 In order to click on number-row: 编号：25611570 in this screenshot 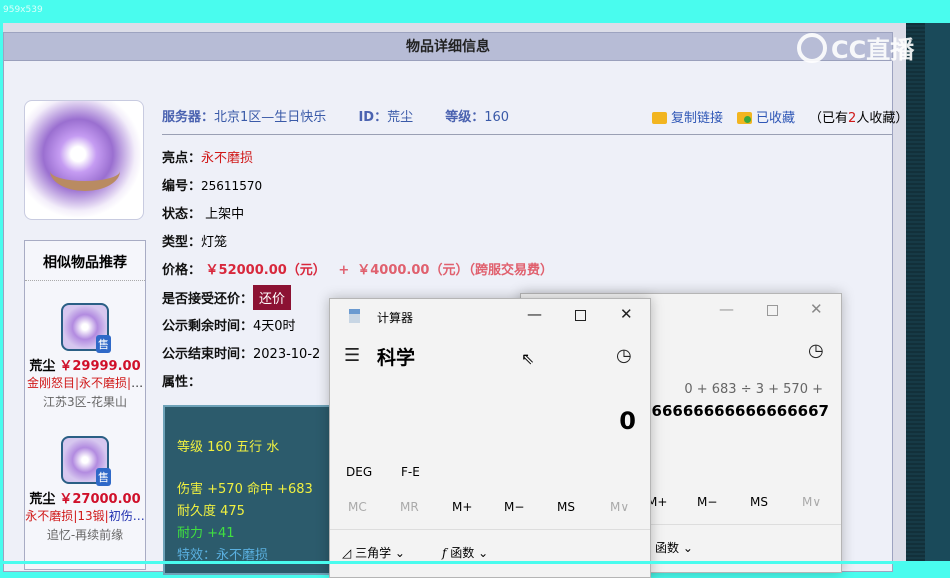, I will do `click(212, 184)`.